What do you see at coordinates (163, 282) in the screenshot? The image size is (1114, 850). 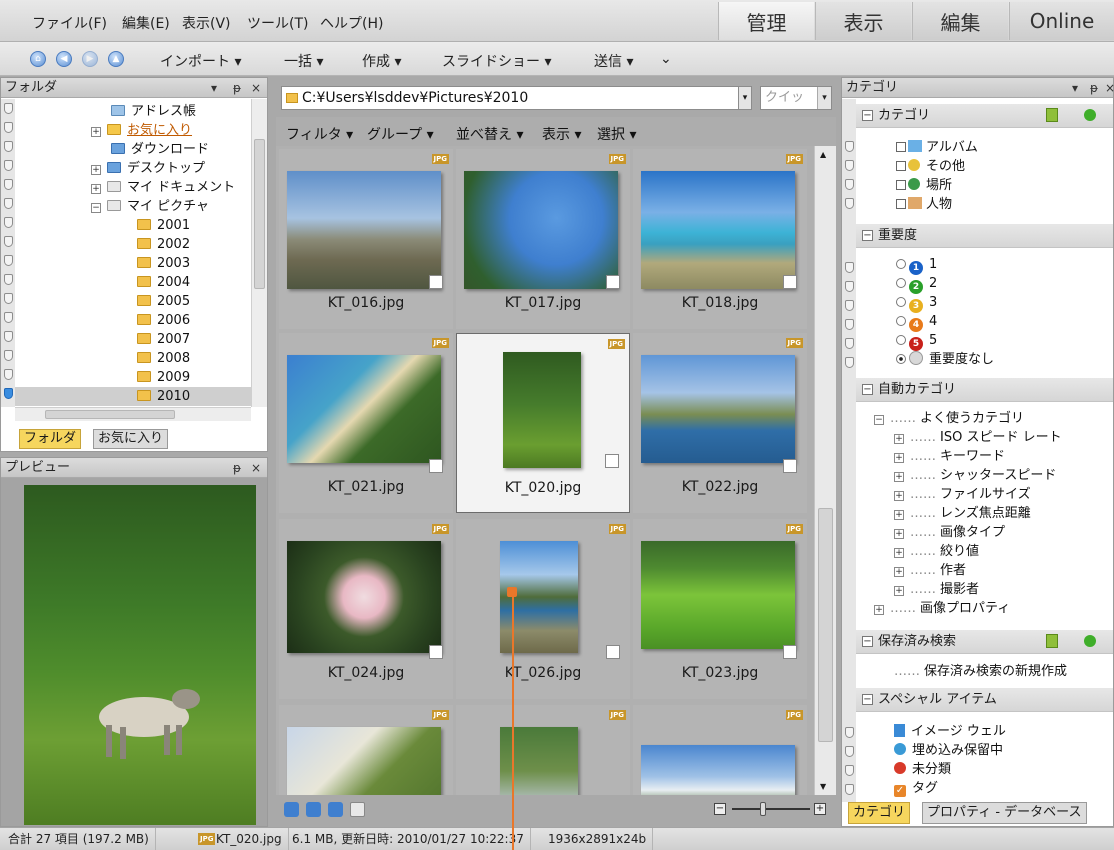 I see `tree-item-2004: 2004` at bounding box center [163, 282].